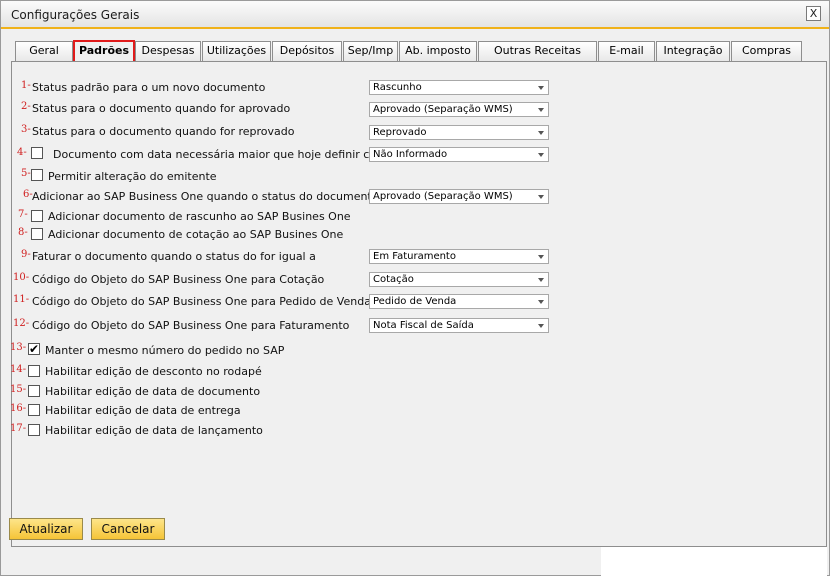 This screenshot has height=576, width=830. Describe the element at coordinates (165, 350) in the screenshot. I see `row-label: Manter o mesmo número do pedido no SAP` at that location.